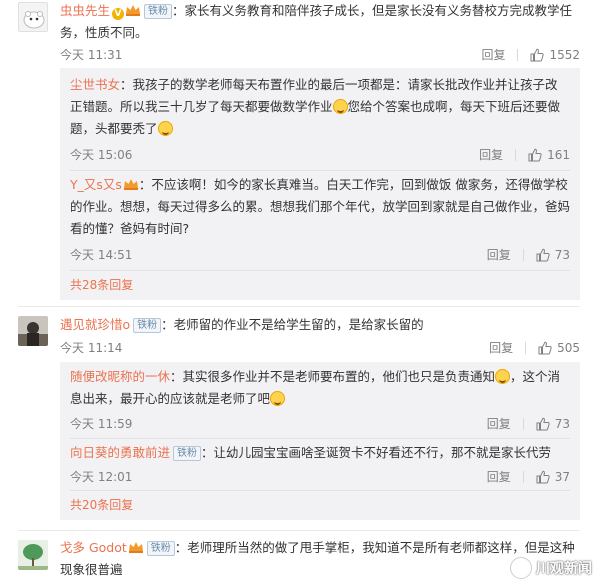 This screenshot has width=598, height=583. Describe the element at coordinates (376, 452) in the screenshot. I see `reply-text: ：让幼儿园宝宝画啥圣诞贺卡不好看还不行，那不就是家长代劳` at that location.